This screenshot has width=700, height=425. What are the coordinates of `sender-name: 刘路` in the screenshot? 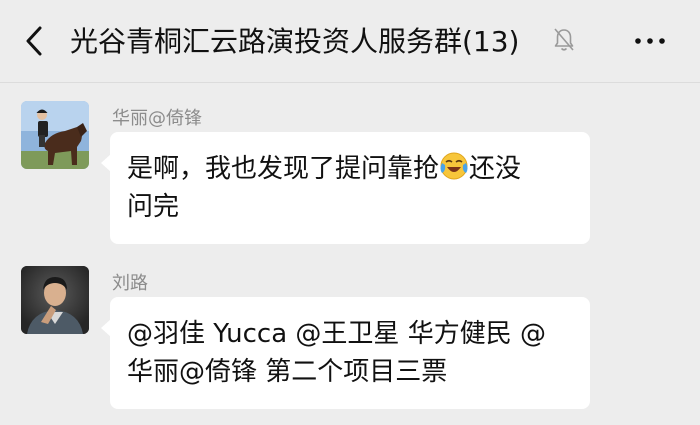 It's located at (130, 283).